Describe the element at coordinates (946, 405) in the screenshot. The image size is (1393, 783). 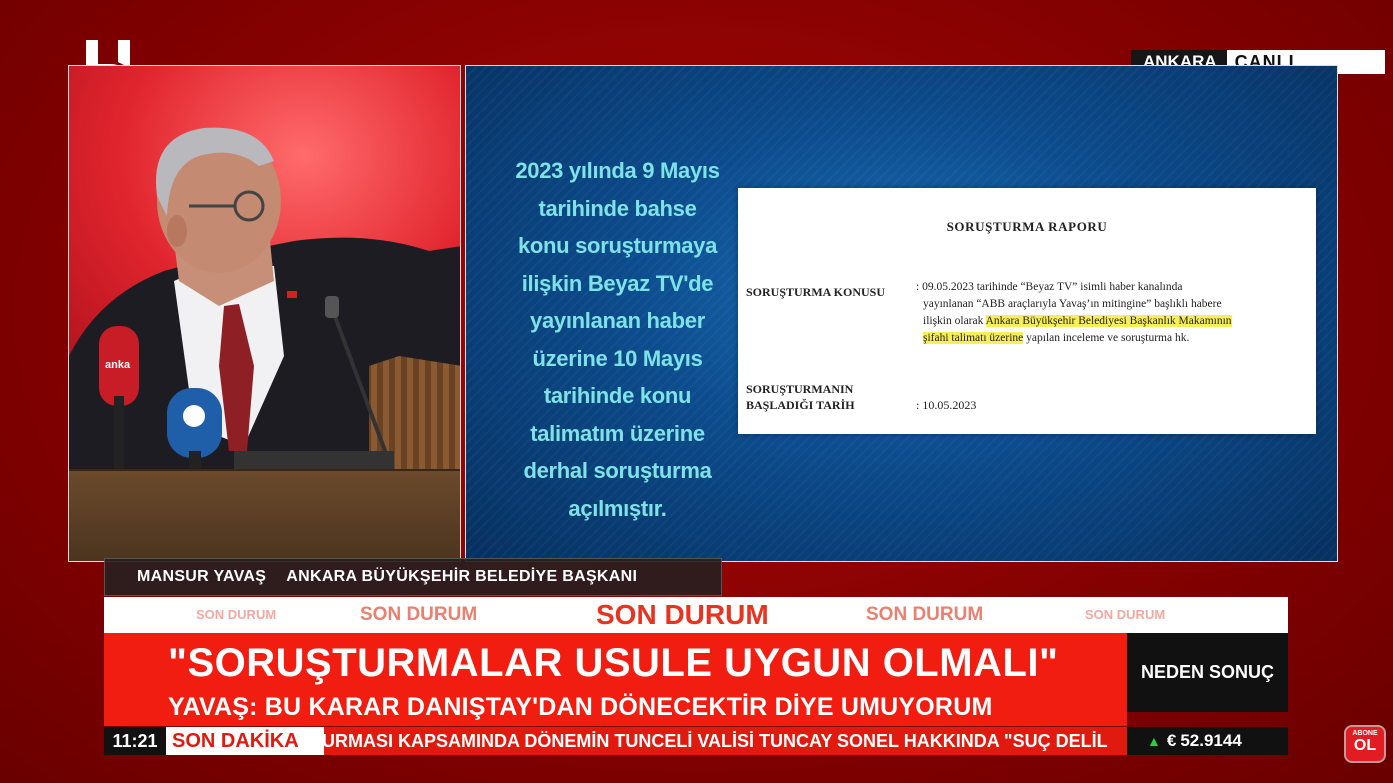
I see `start-date-value: : 10.05.2023` at that location.